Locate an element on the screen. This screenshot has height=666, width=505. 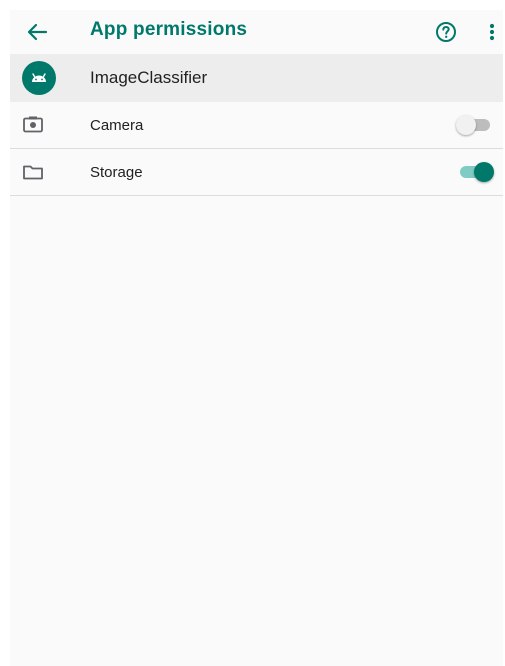
storage-permission-toggle is located at coordinates (476, 172).